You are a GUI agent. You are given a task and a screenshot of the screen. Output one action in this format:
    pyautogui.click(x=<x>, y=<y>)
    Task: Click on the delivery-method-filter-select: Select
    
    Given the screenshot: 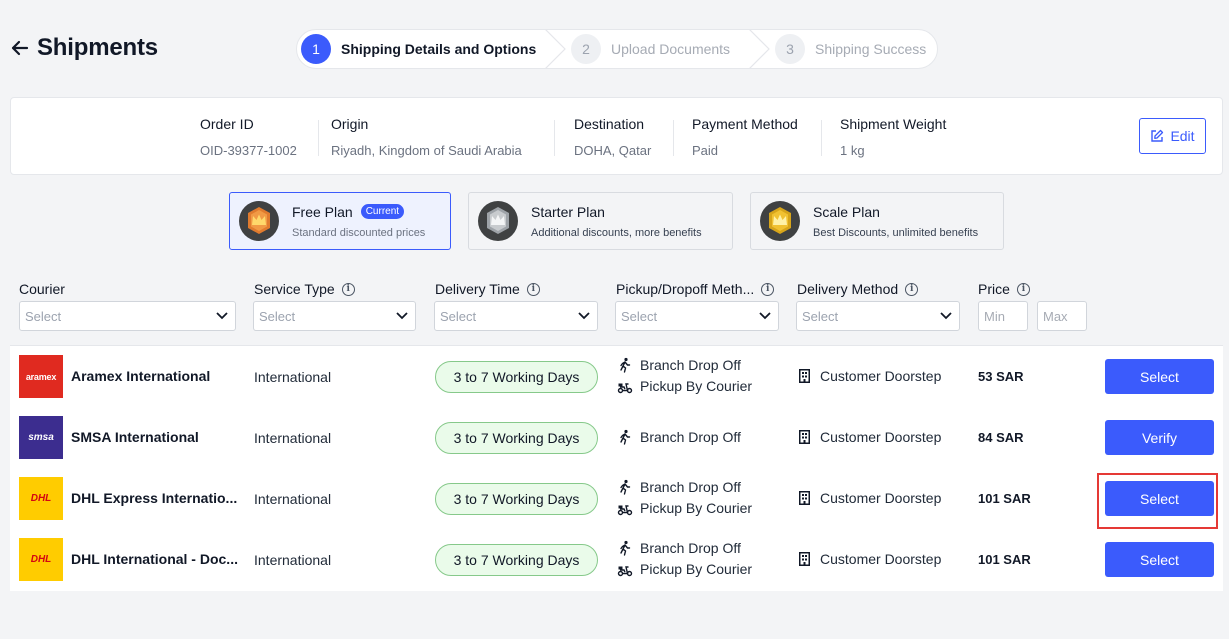 What is the action you would take?
    pyautogui.click(x=878, y=316)
    